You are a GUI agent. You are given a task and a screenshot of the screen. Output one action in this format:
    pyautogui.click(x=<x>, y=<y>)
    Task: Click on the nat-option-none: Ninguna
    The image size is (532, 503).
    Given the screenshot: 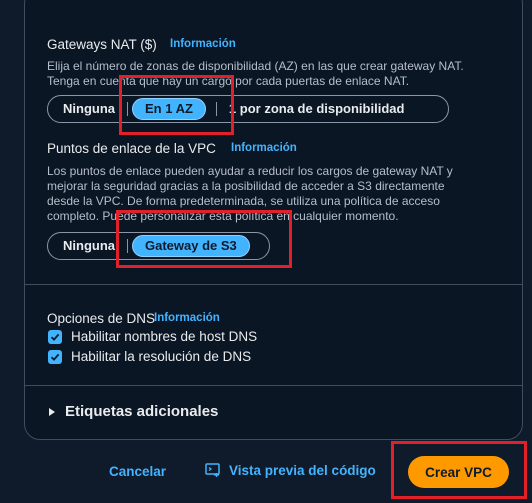 What is the action you would take?
    pyautogui.click(x=89, y=109)
    